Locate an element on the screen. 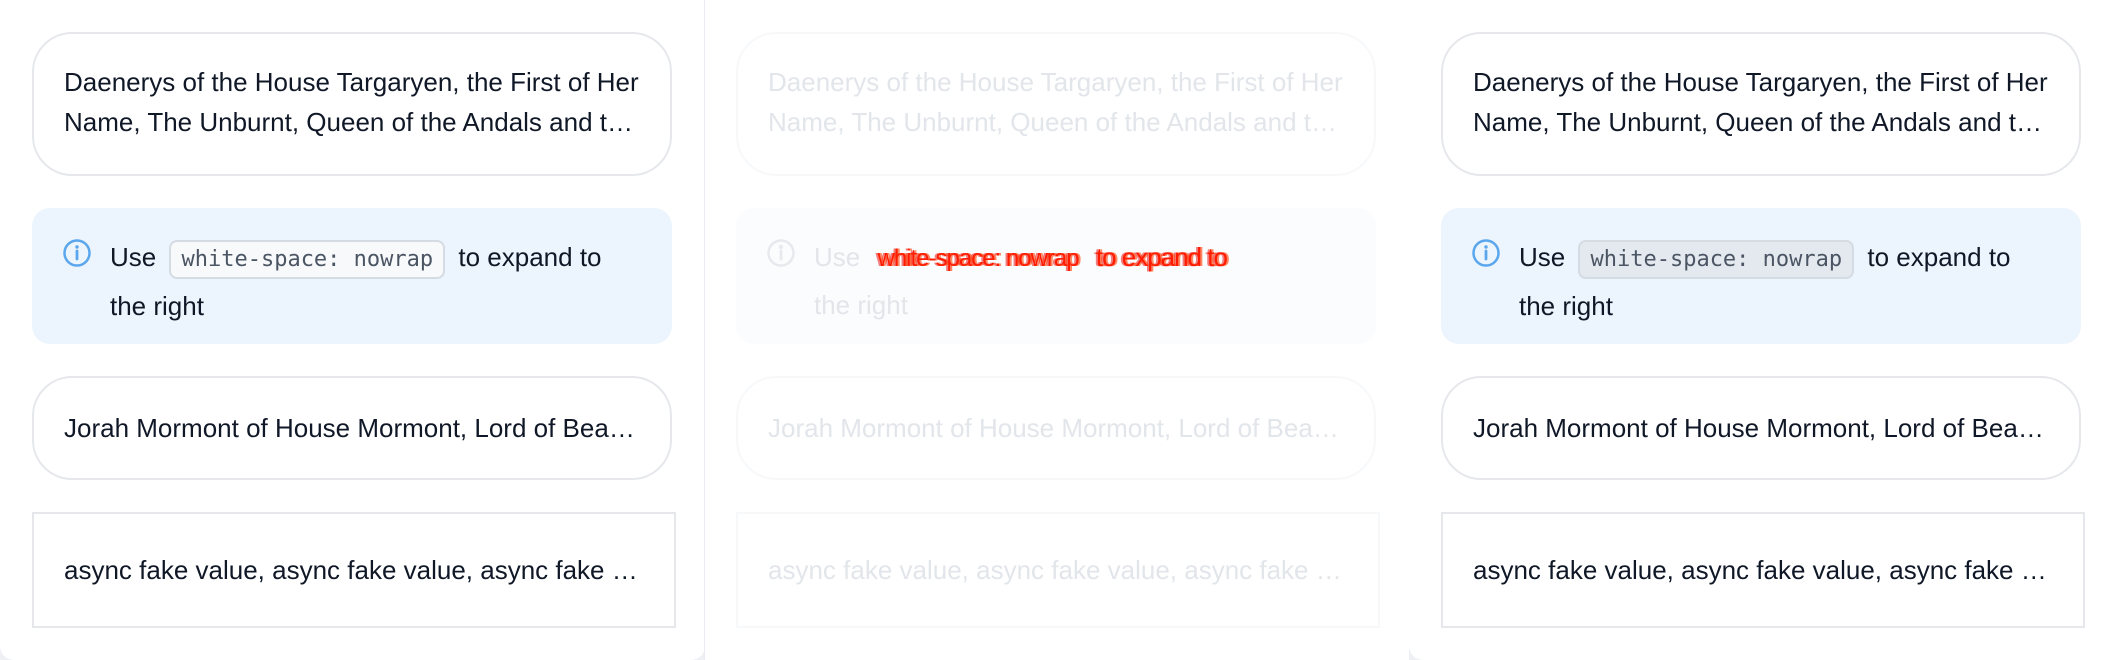  info-suffix-rest: the right is located at coordinates (861, 305).